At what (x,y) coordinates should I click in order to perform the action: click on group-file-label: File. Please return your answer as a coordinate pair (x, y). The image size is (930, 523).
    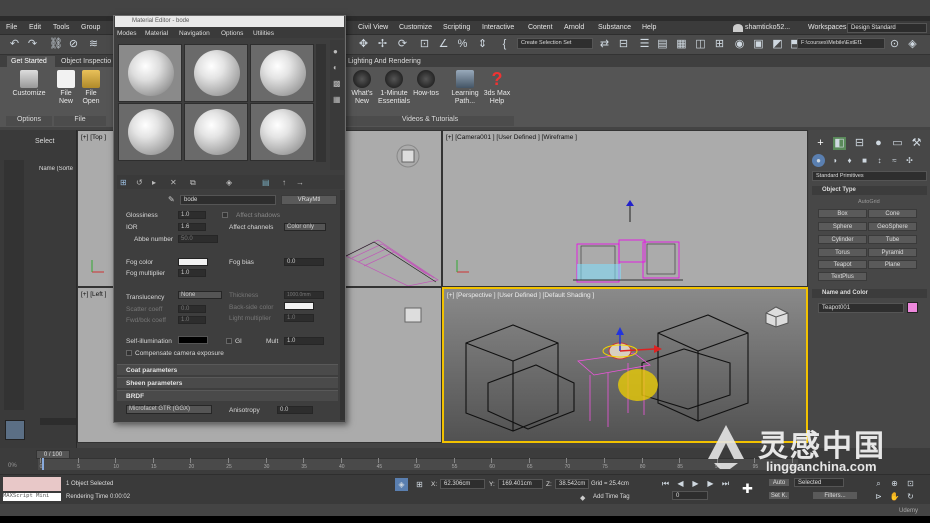
    Looking at the image, I should click on (80, 121).